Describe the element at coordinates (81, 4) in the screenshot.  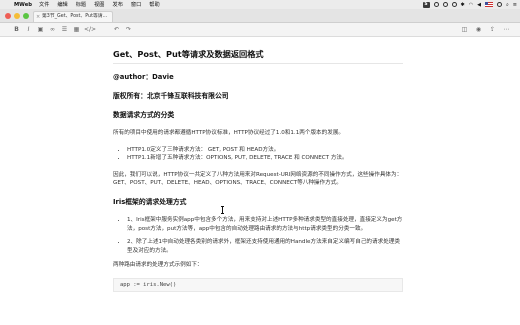
I see `menu-heading: 标题` at that location.